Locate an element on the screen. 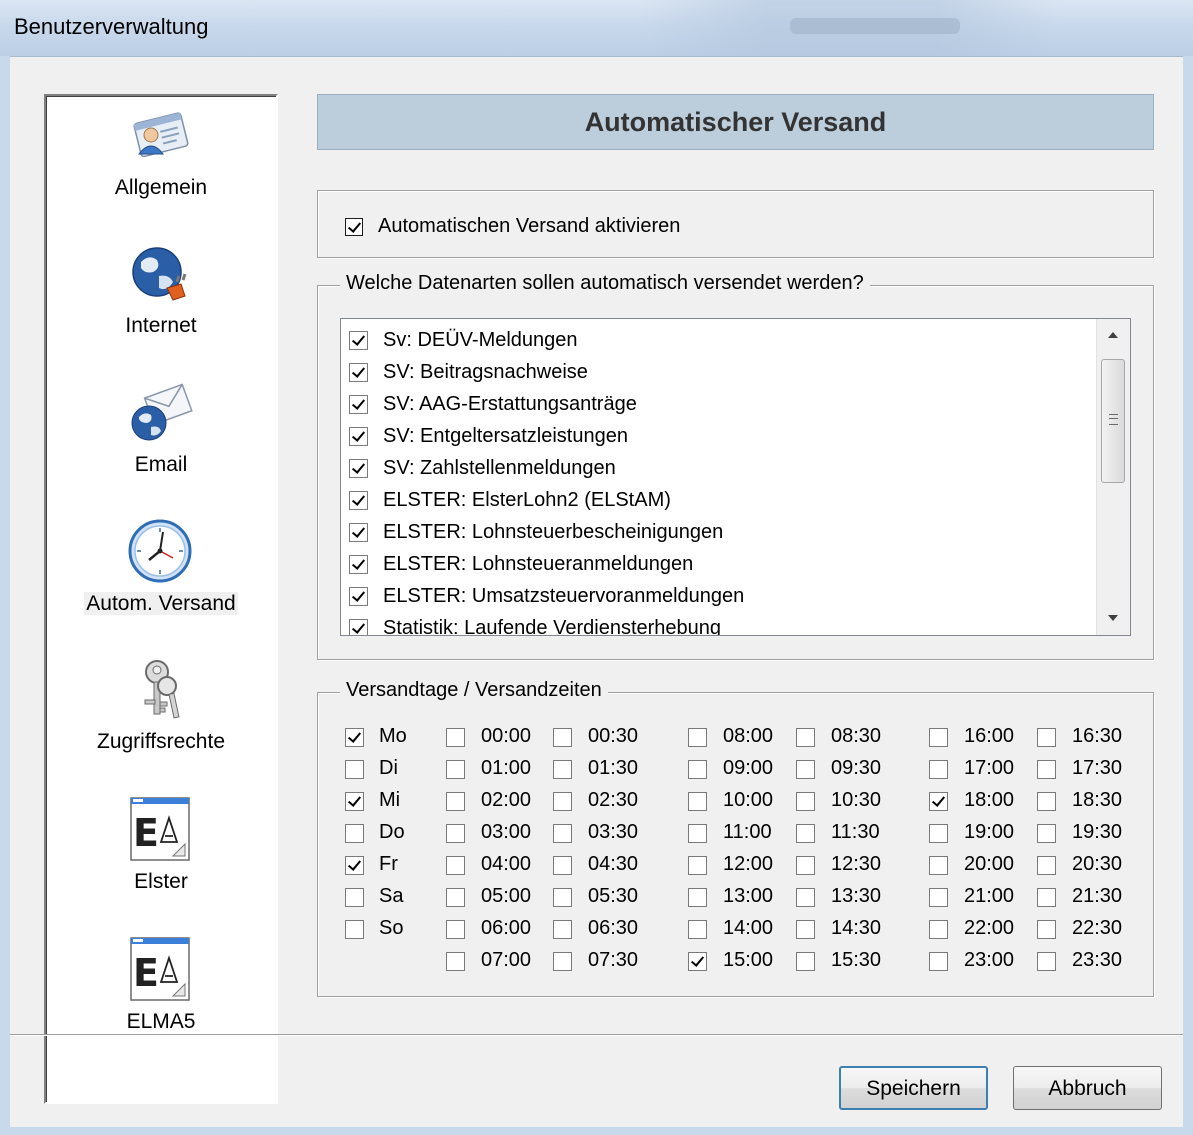 This screenshot has width=1193, height=1135. listbox-scrollbar is located at coordinates (1113, 477).